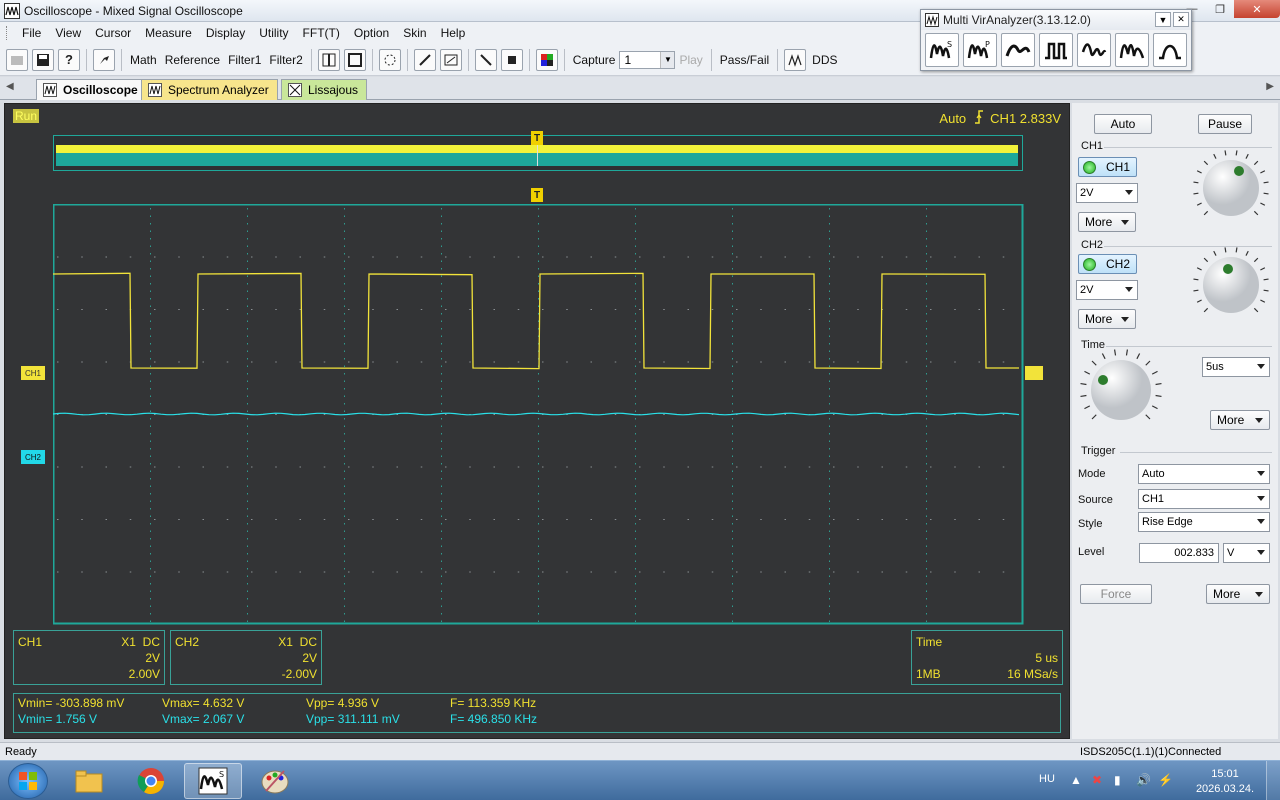 This screenshot has width=1280, height=800. I want to click on ch1-volts-select: 2V, so click(1107, 193).